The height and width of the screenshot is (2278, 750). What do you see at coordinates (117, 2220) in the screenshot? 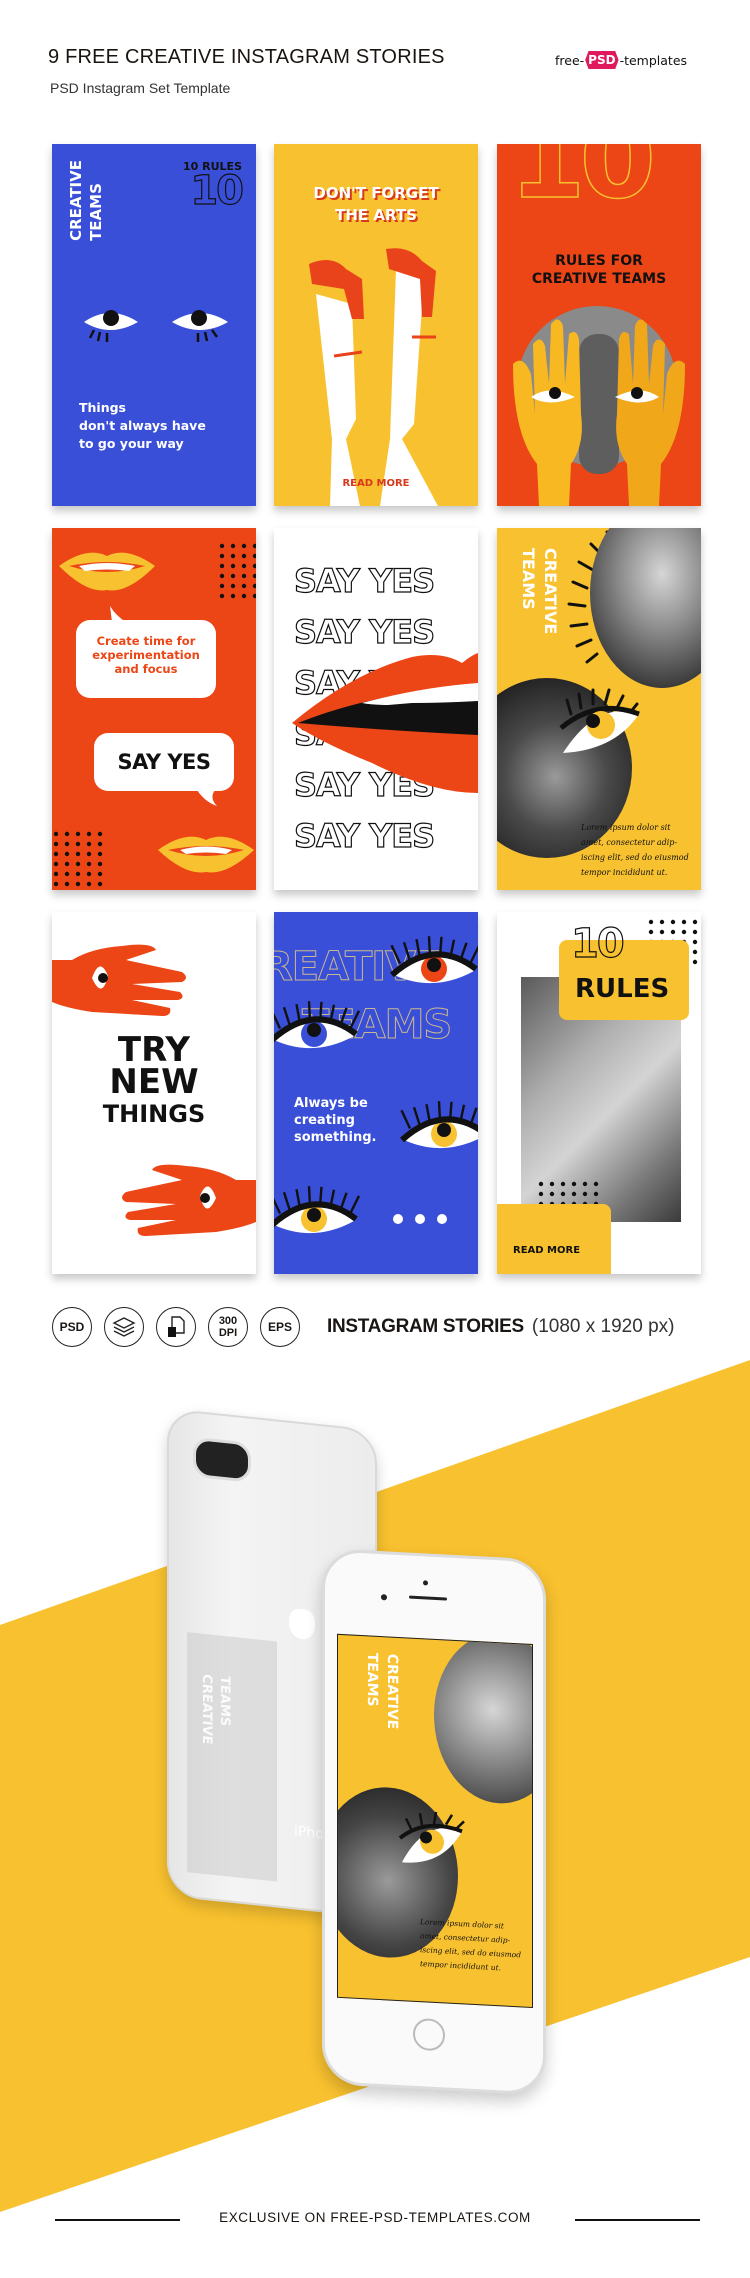
I see `footer-divider-left` at bounding box center [117, 2220].